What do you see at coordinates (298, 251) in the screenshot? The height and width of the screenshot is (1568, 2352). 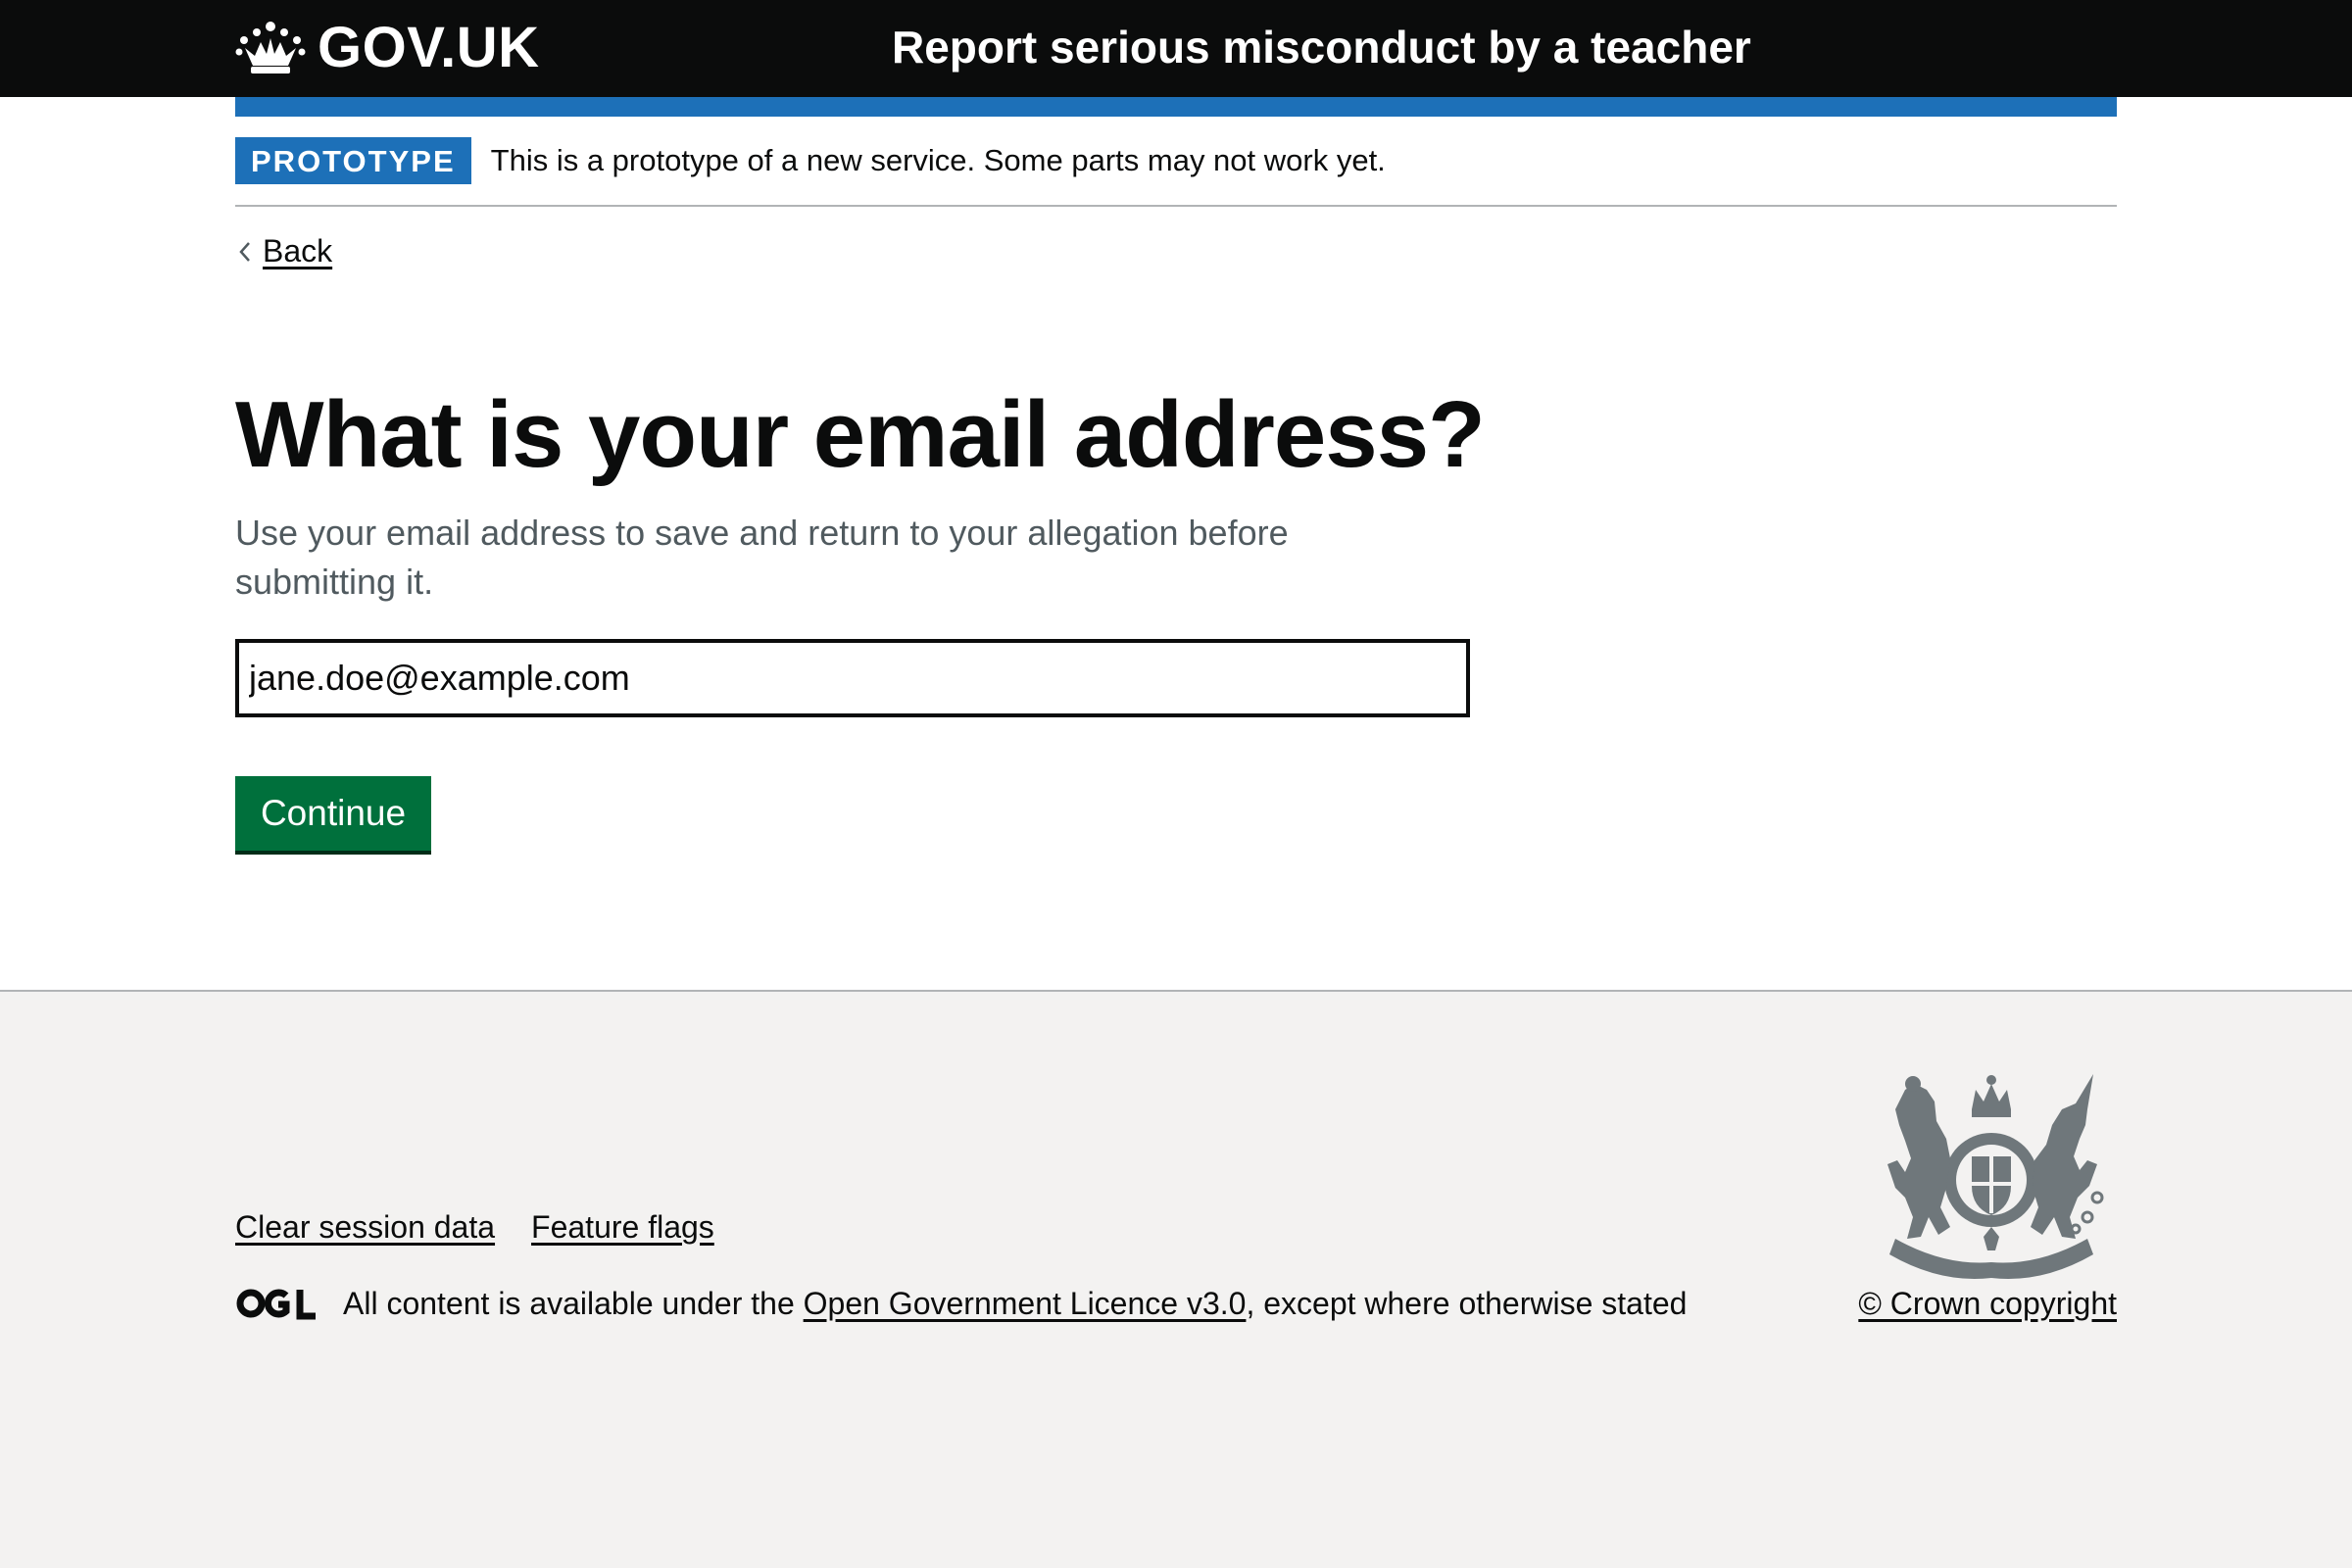 I see `back-link-label: Back` at bounding box center [298, 251].